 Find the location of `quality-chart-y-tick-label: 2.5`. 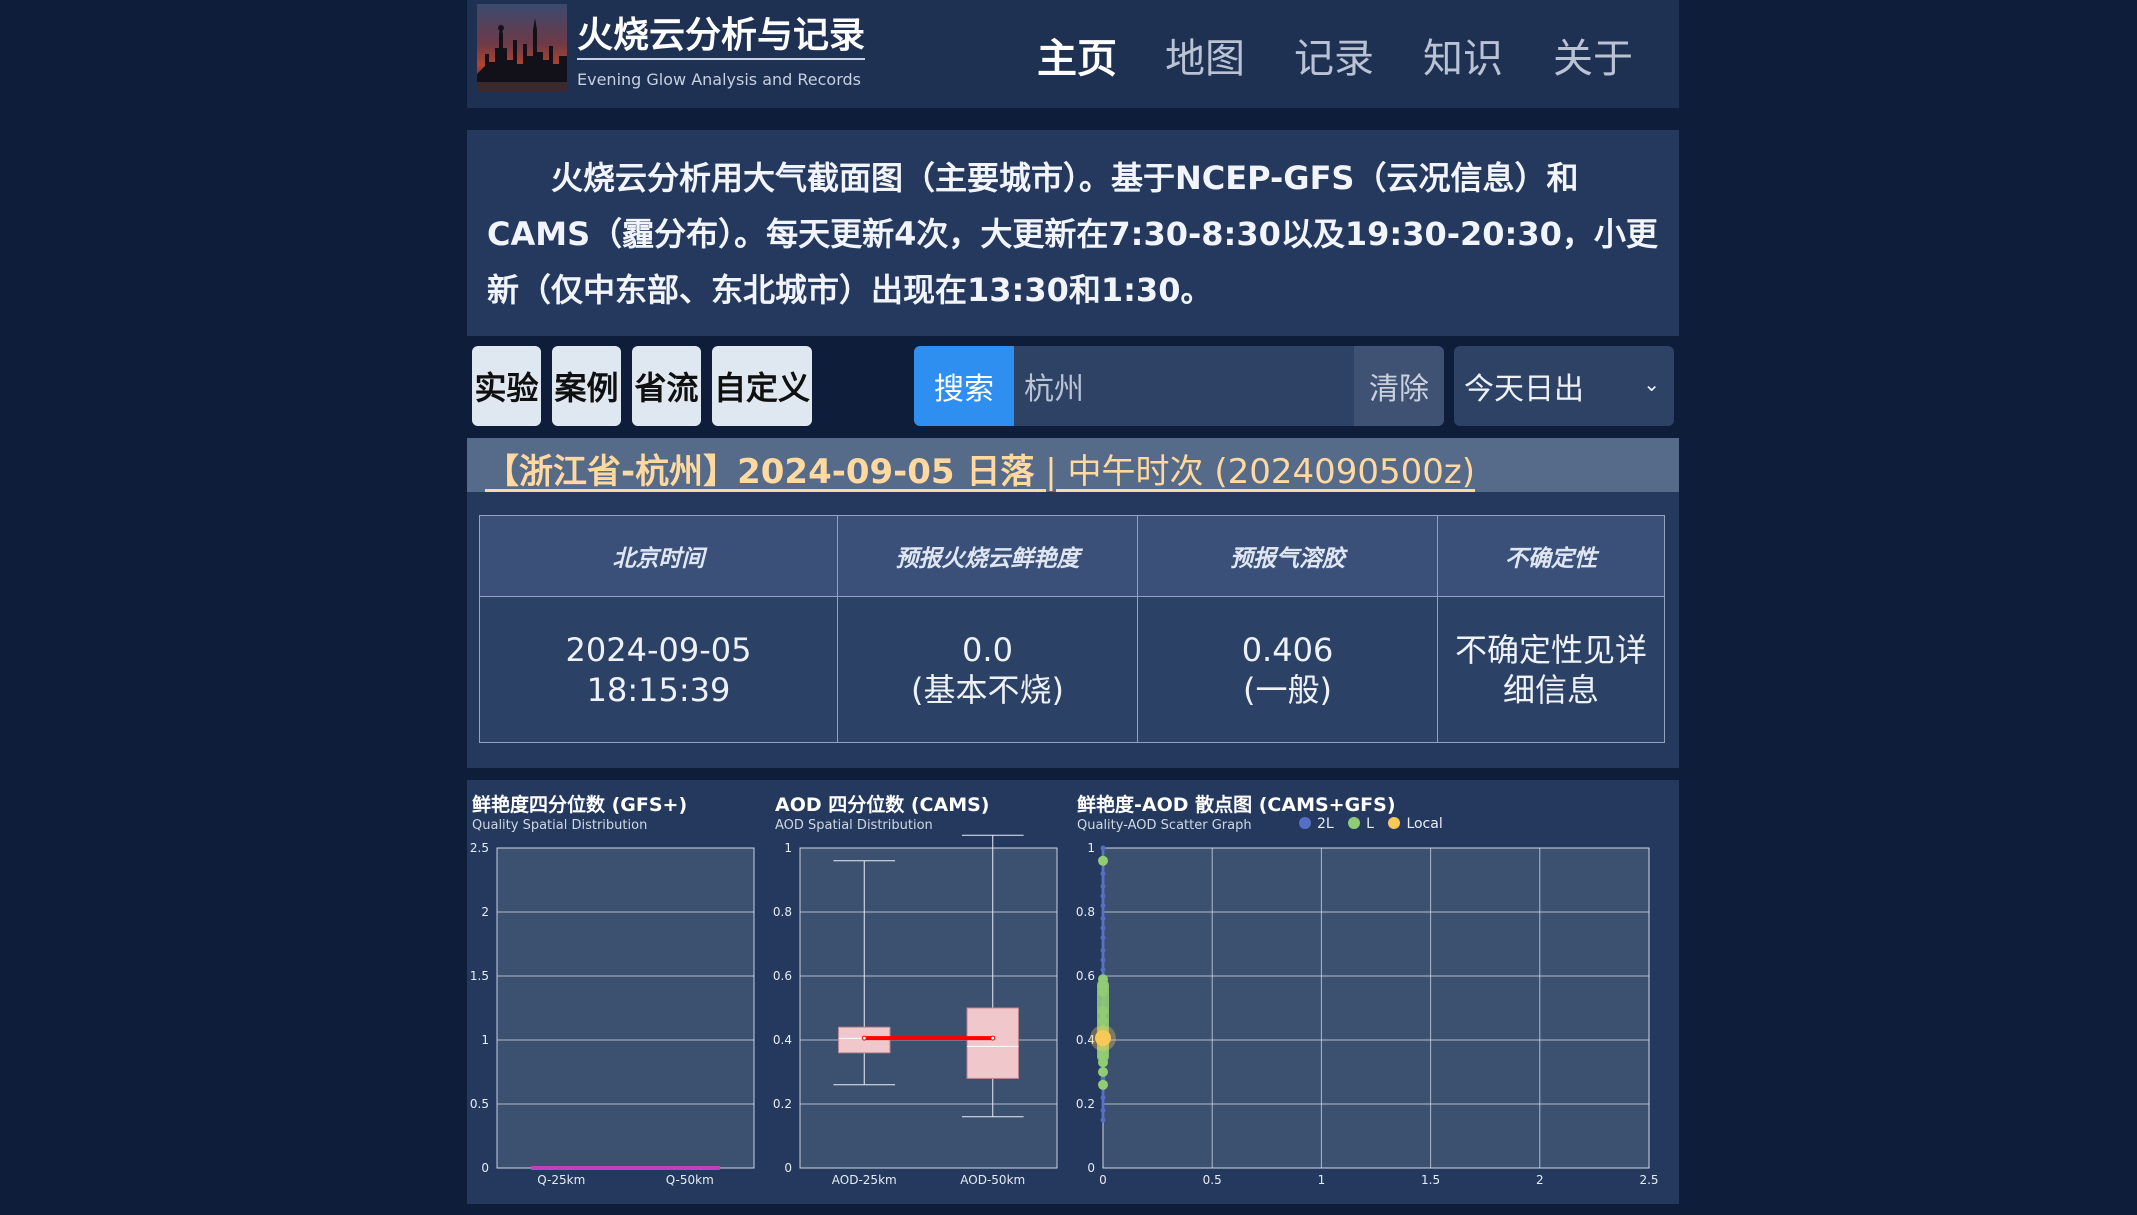

quality-chart-y-tick-label: 2.5 is located at coordinates (479, 848).